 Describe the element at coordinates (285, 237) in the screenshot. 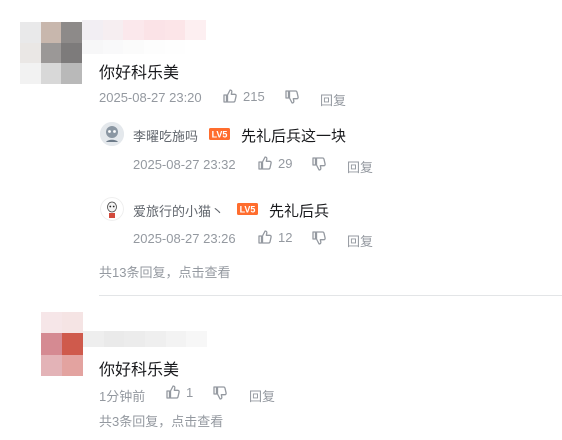

I see `like-count: 12` at that location.